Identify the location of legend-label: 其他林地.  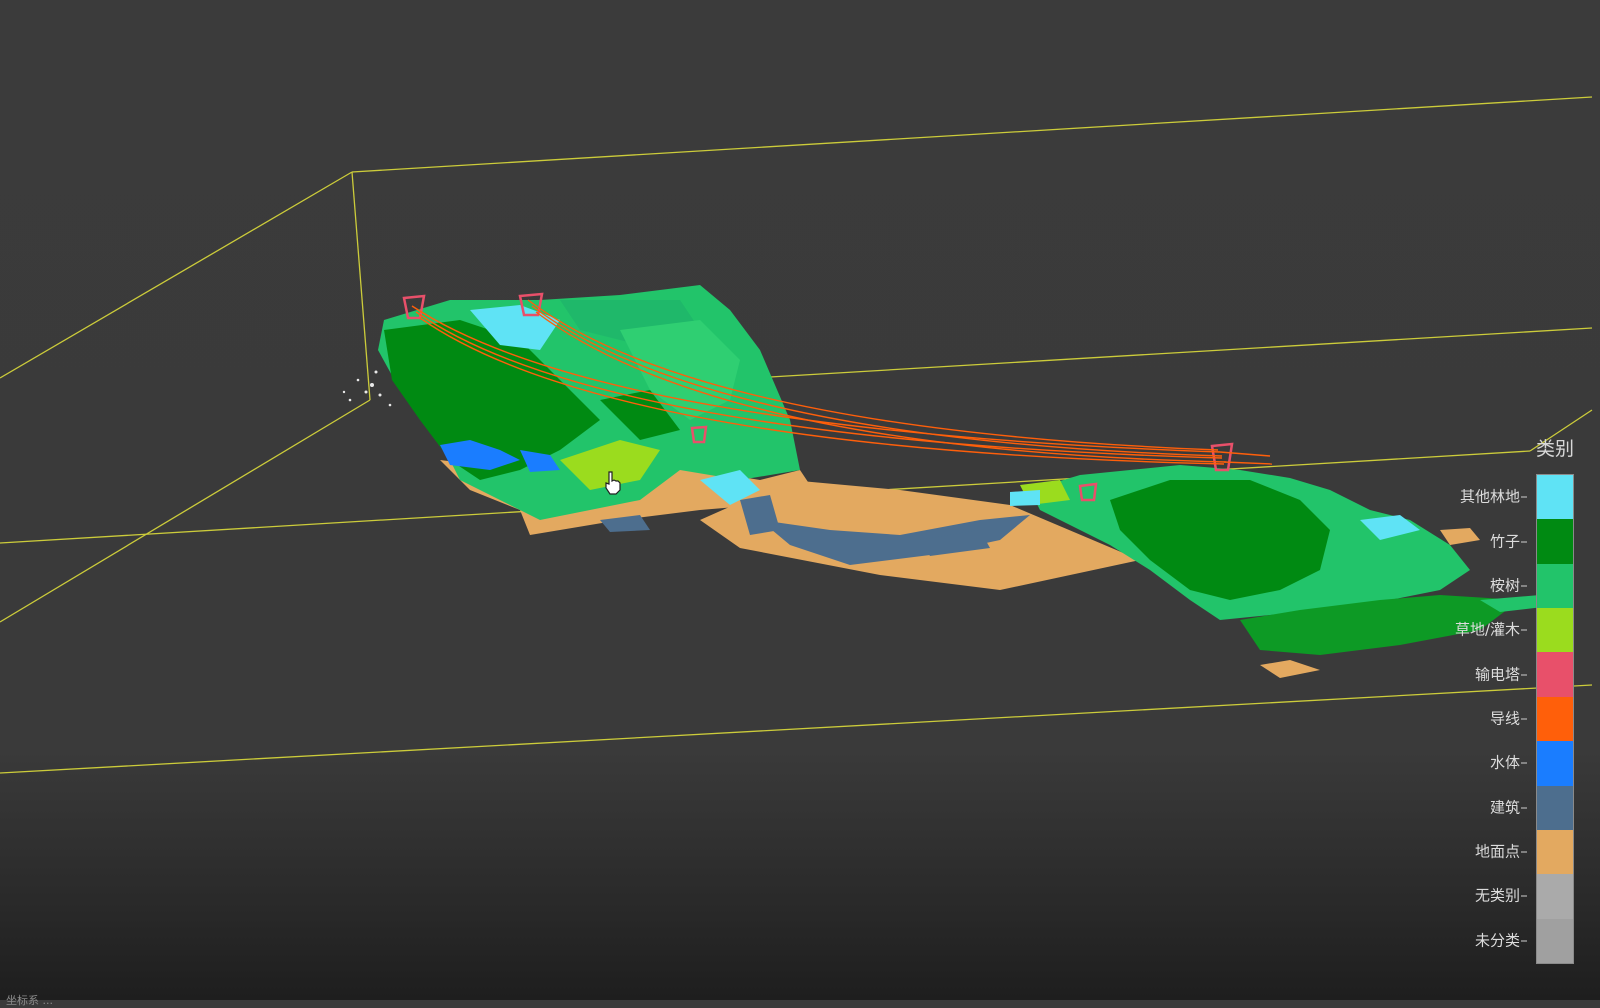
(1493, 496).